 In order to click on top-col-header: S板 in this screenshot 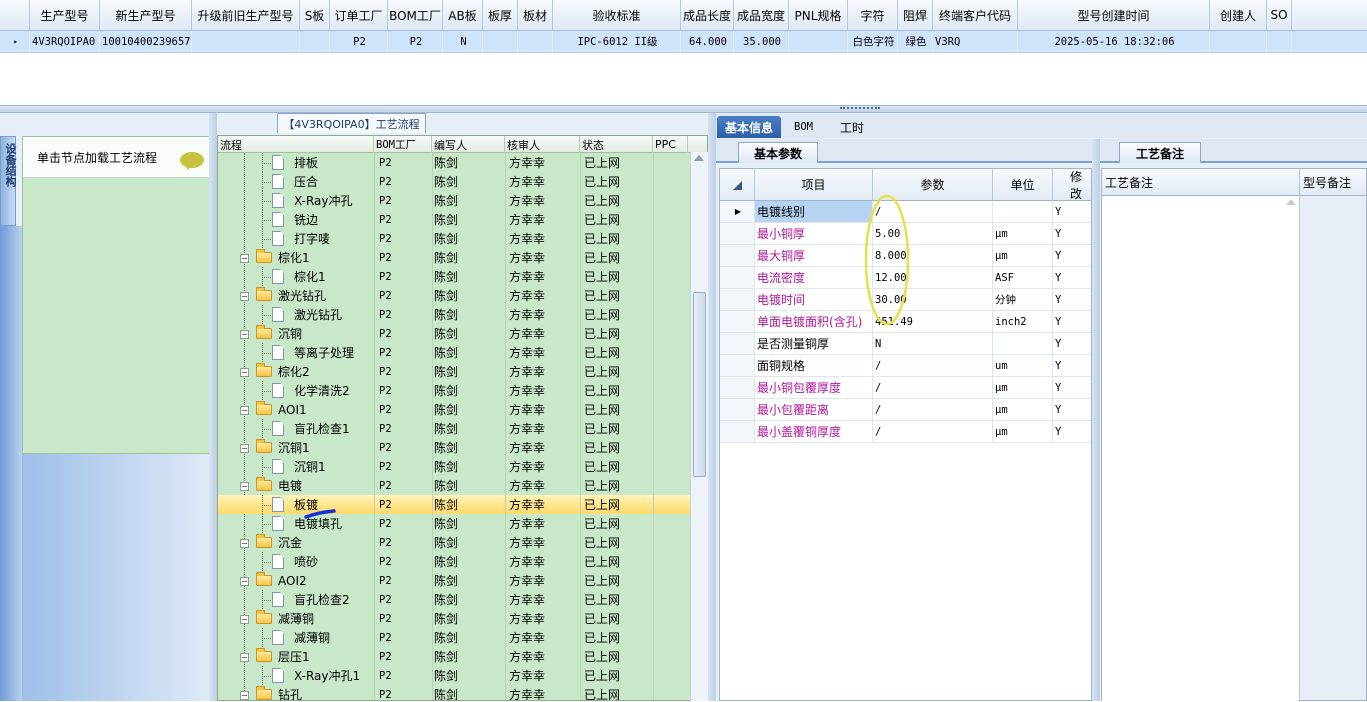, I will do `click(315, 15)`.